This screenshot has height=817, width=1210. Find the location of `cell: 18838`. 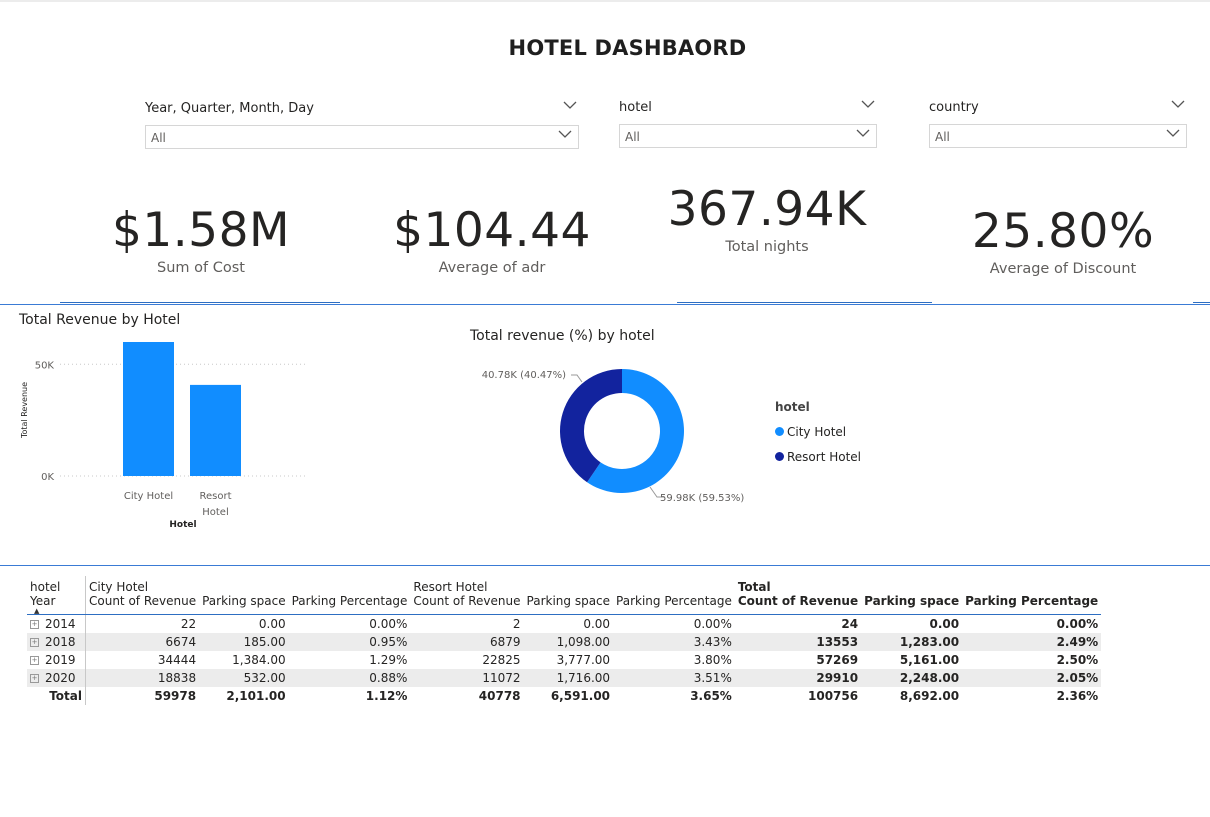

cell: 18838 is located at coordinates (142, 678).